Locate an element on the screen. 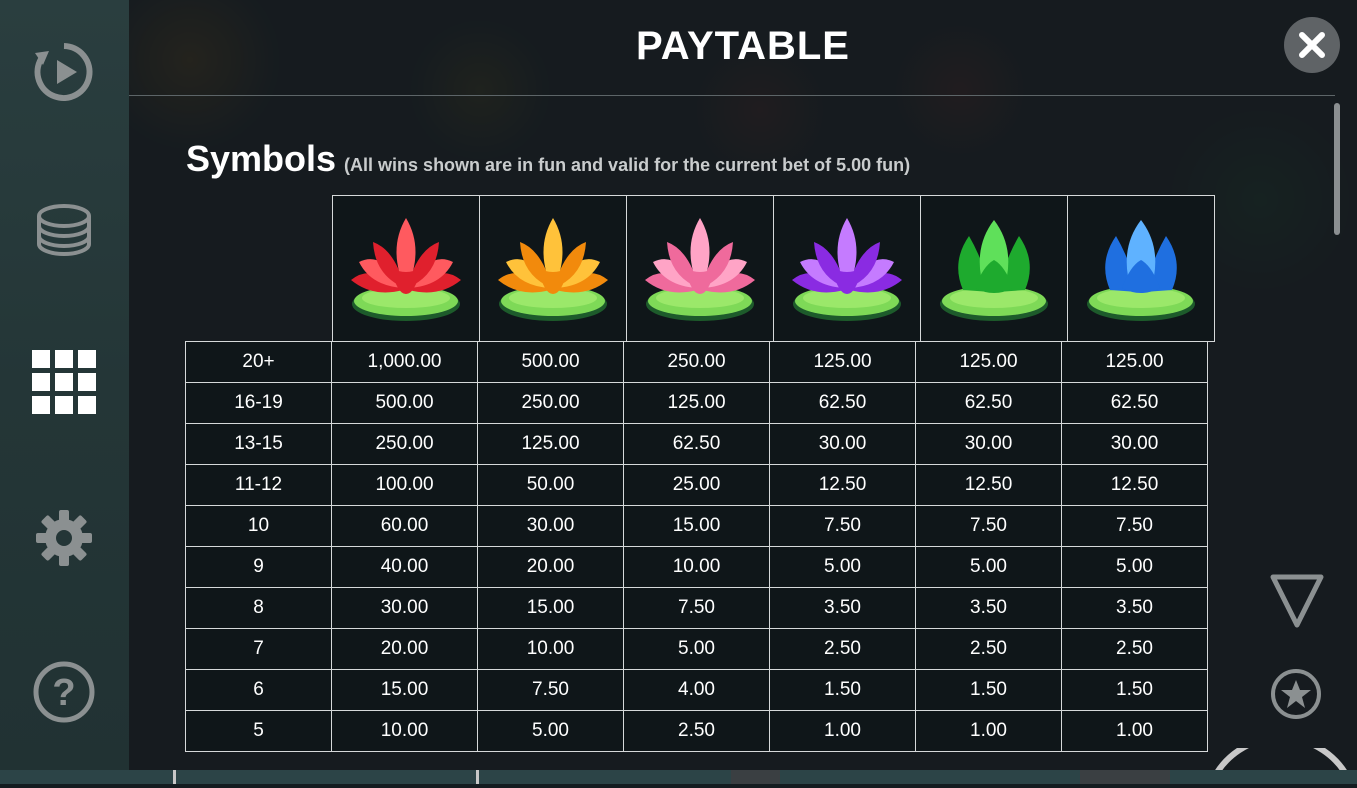 The image size is (1357, 788). symbol-count-label: 16-19 is located at coordinates (258, 403).